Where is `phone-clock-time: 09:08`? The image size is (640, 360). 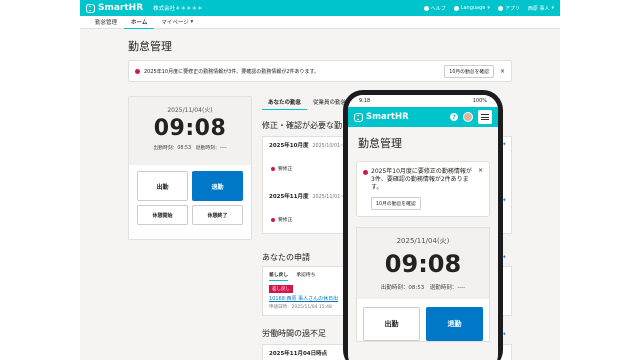 phone-clock-time: 09:08 is located at coordinates (423, 264).